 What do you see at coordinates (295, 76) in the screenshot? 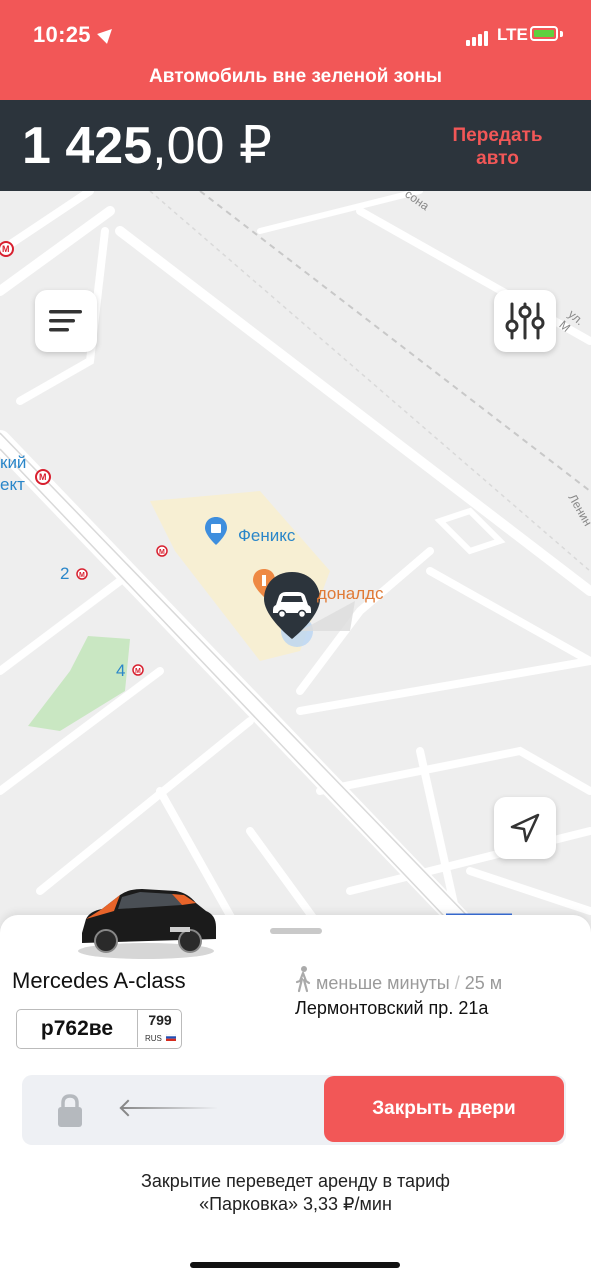
I see `zone-alert-text: Автомобиль вне зеленой зоны` at bounding box center [295, 76].